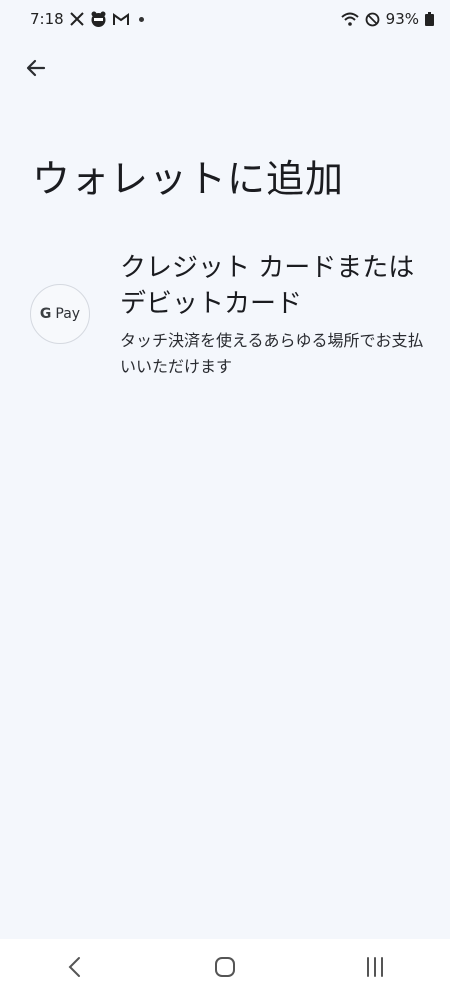  What do you see at coordinates (120, 19) in the screenshot?
I see `gmail-icon` at bounding box center [120, 19].